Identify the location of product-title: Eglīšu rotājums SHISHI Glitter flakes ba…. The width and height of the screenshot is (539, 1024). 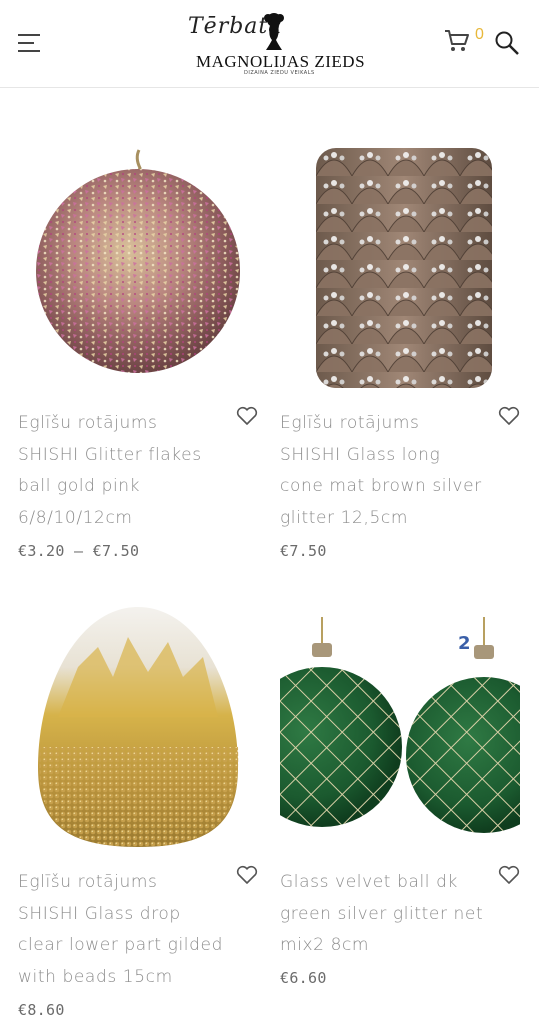
(123, 471).